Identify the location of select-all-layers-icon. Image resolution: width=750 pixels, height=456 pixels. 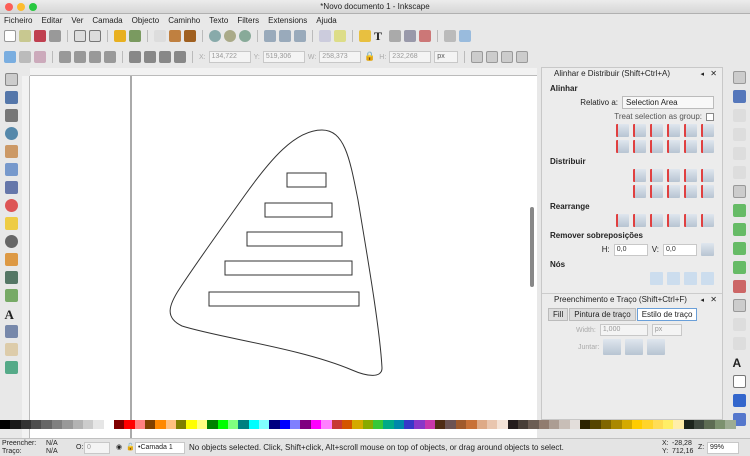
(25, 57).